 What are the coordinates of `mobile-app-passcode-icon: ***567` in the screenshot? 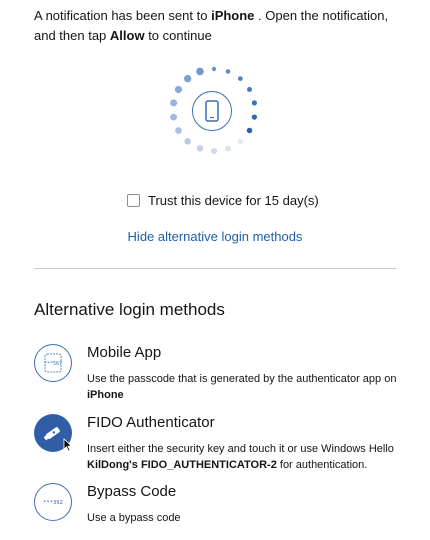 It's located at (53, 363).